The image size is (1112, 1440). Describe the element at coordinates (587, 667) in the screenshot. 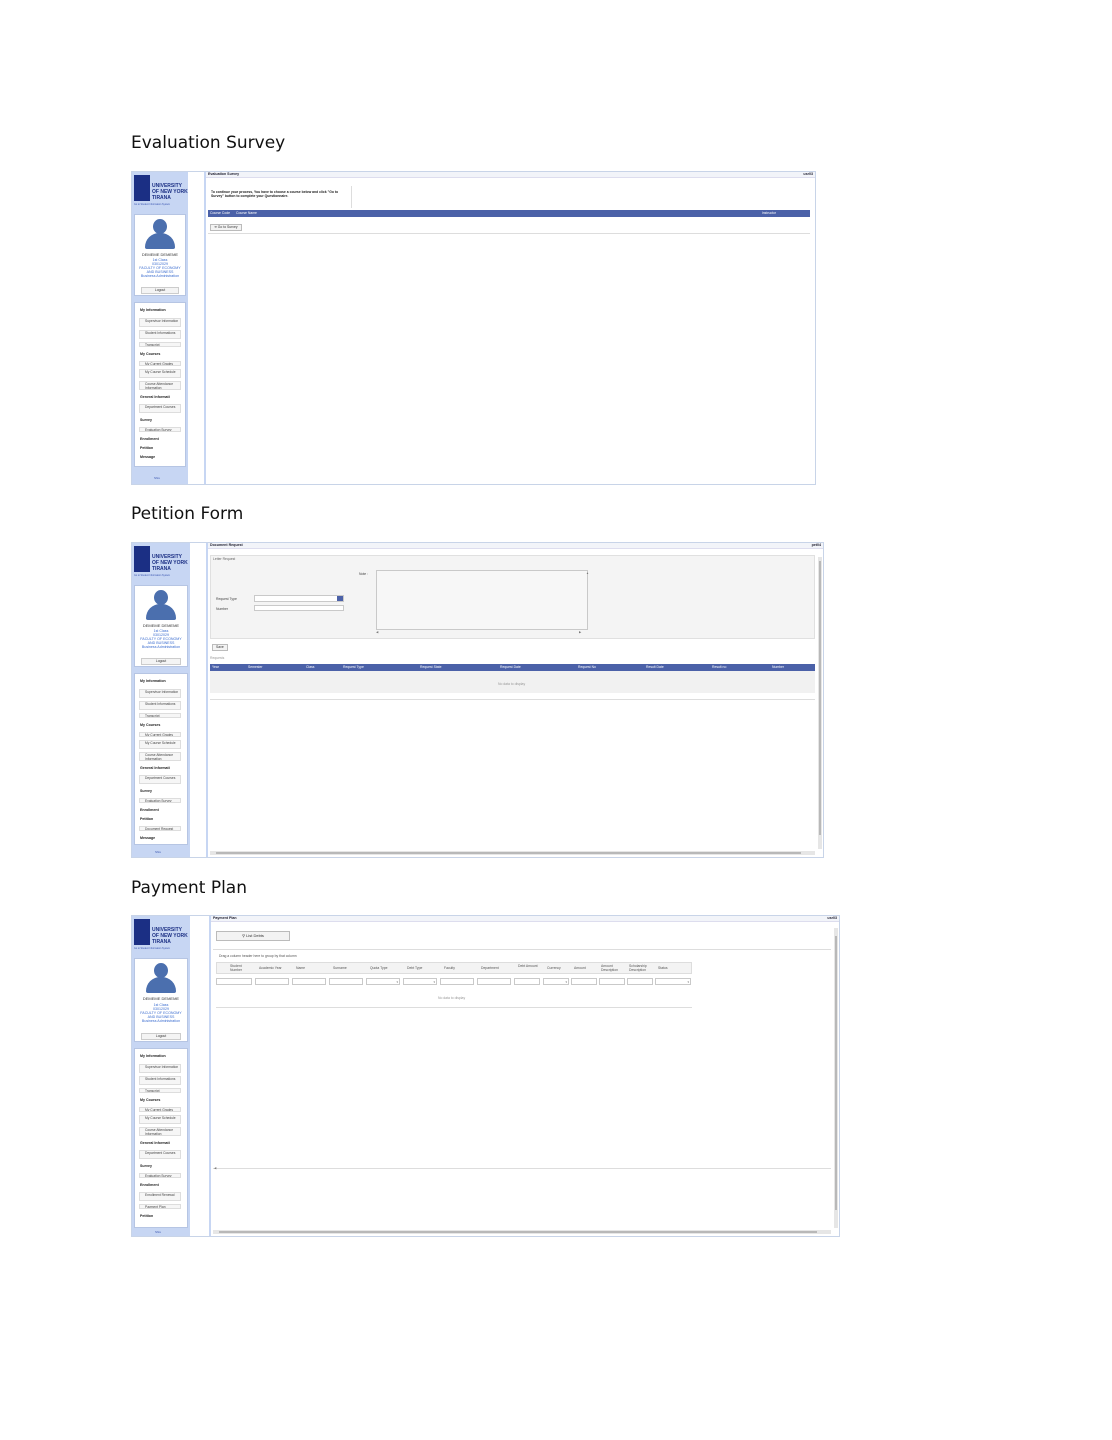

I see `column-request-no: Request No` at that location.